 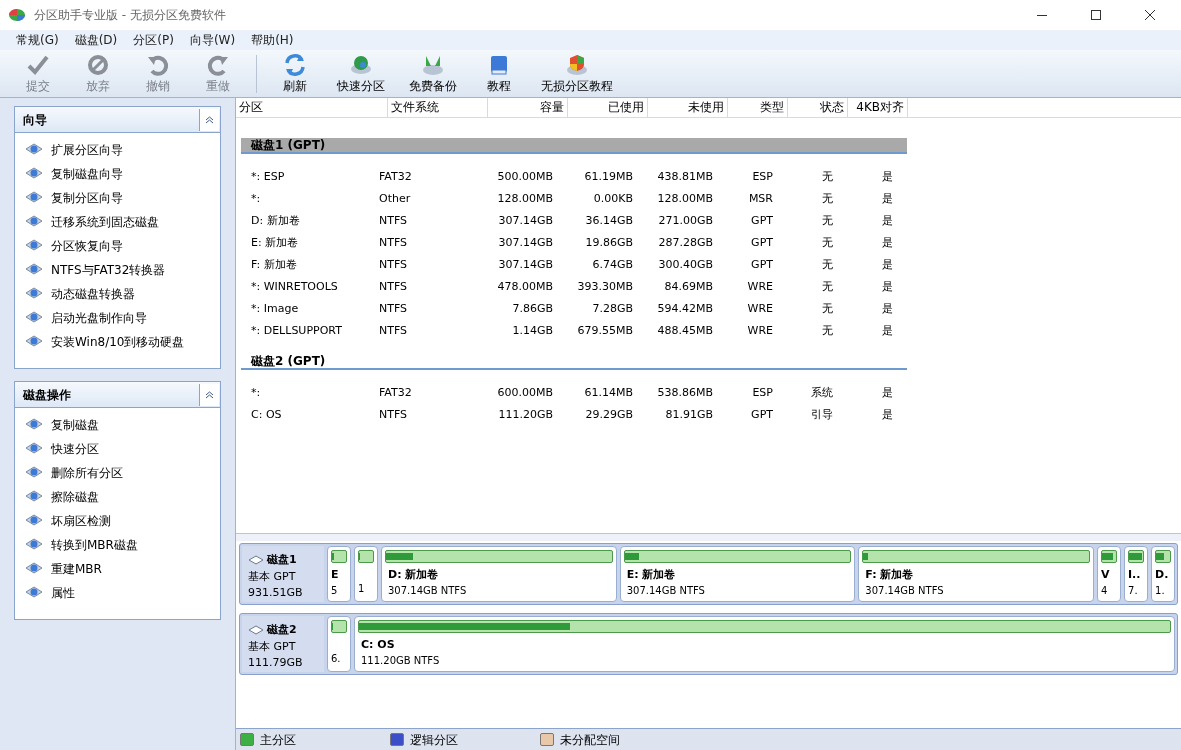 What do you see at coordinates (266, 414) in the screenshot?
I see `table-cell-text: C: OS` at bounding box center [266, 414].